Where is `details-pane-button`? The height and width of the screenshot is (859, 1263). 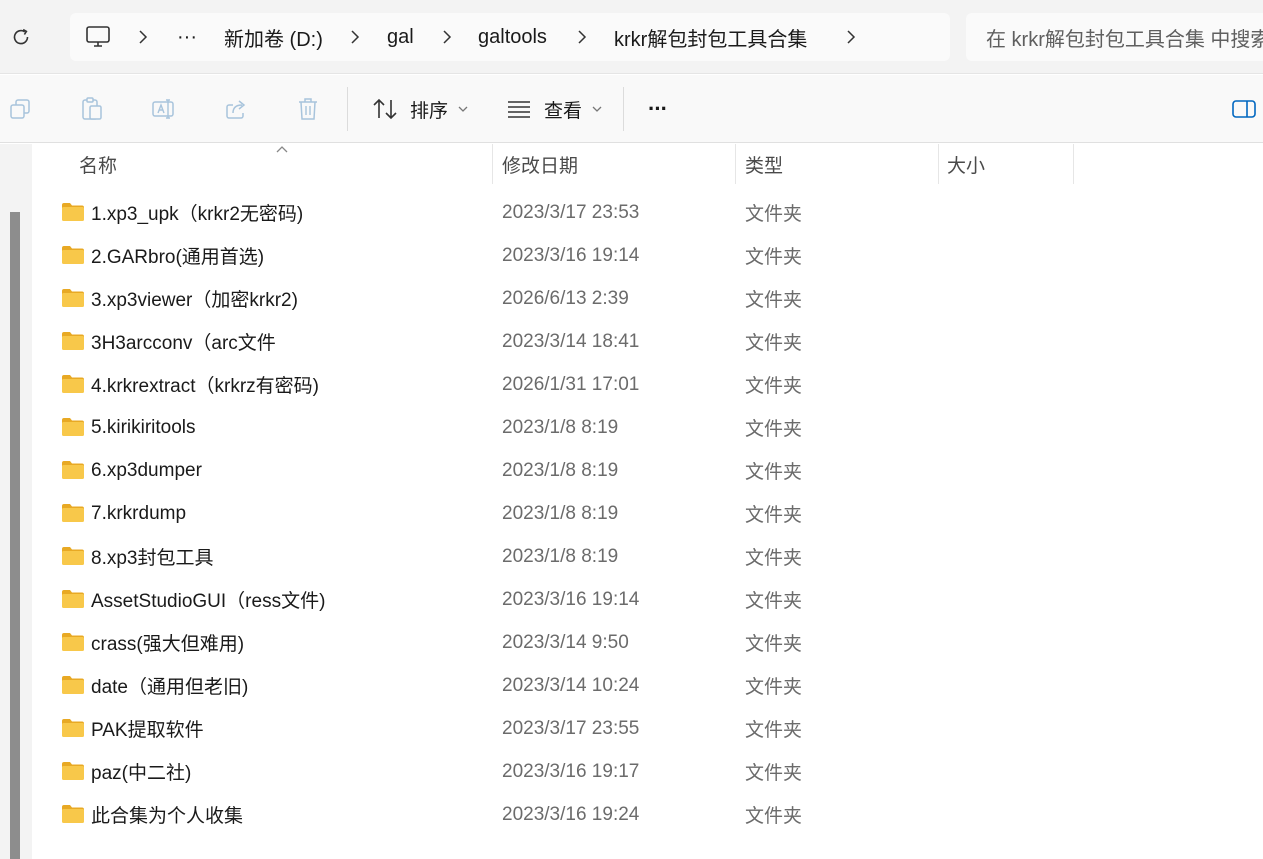 details-pane-button is located at coordinates (1244, 109).